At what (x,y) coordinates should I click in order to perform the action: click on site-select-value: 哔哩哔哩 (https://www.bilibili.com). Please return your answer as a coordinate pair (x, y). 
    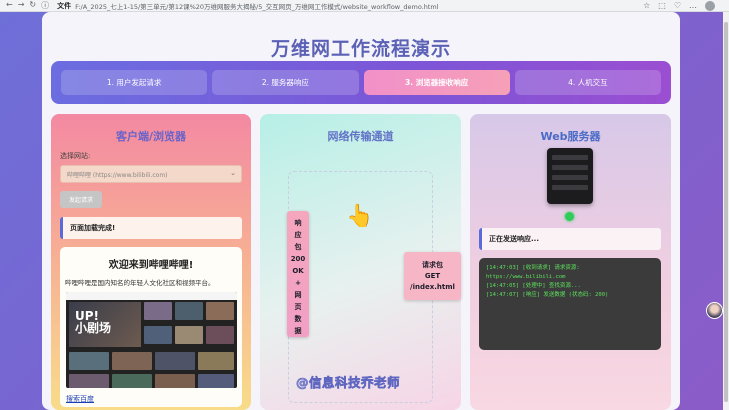
    Looking at the image, I should click on (117, 175).